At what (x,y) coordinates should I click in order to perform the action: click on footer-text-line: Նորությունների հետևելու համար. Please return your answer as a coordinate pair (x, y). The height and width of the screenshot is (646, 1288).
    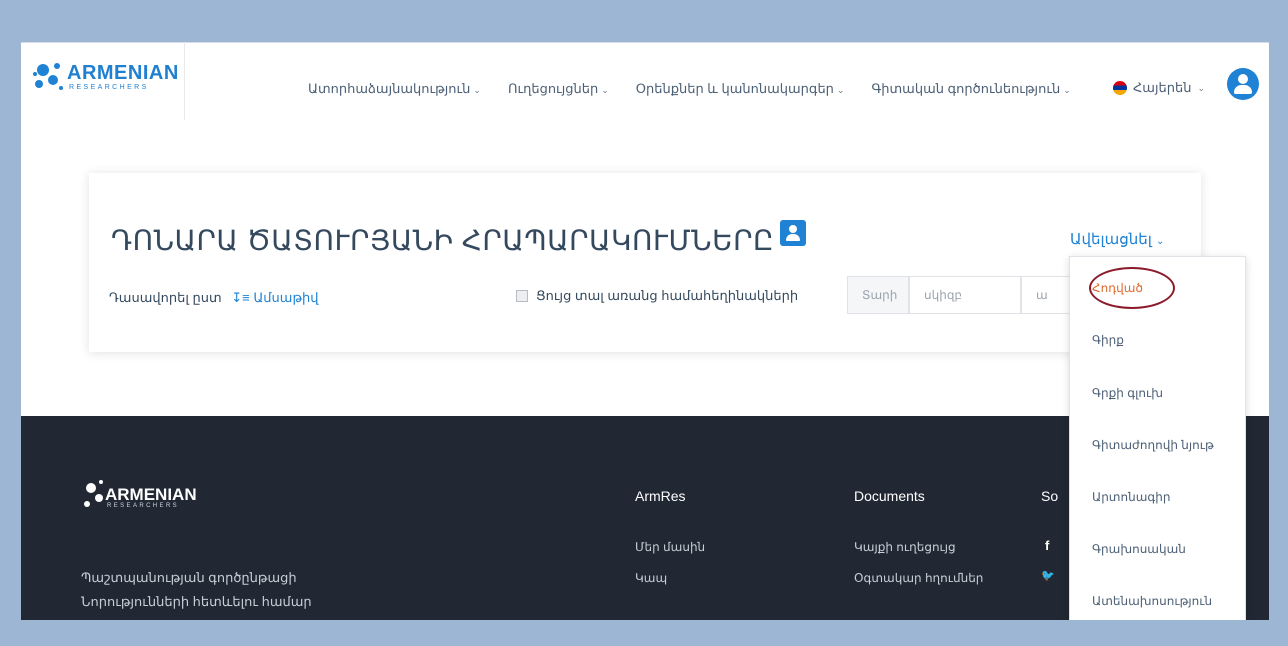
    Looking at the image, I should click on (196, 601).